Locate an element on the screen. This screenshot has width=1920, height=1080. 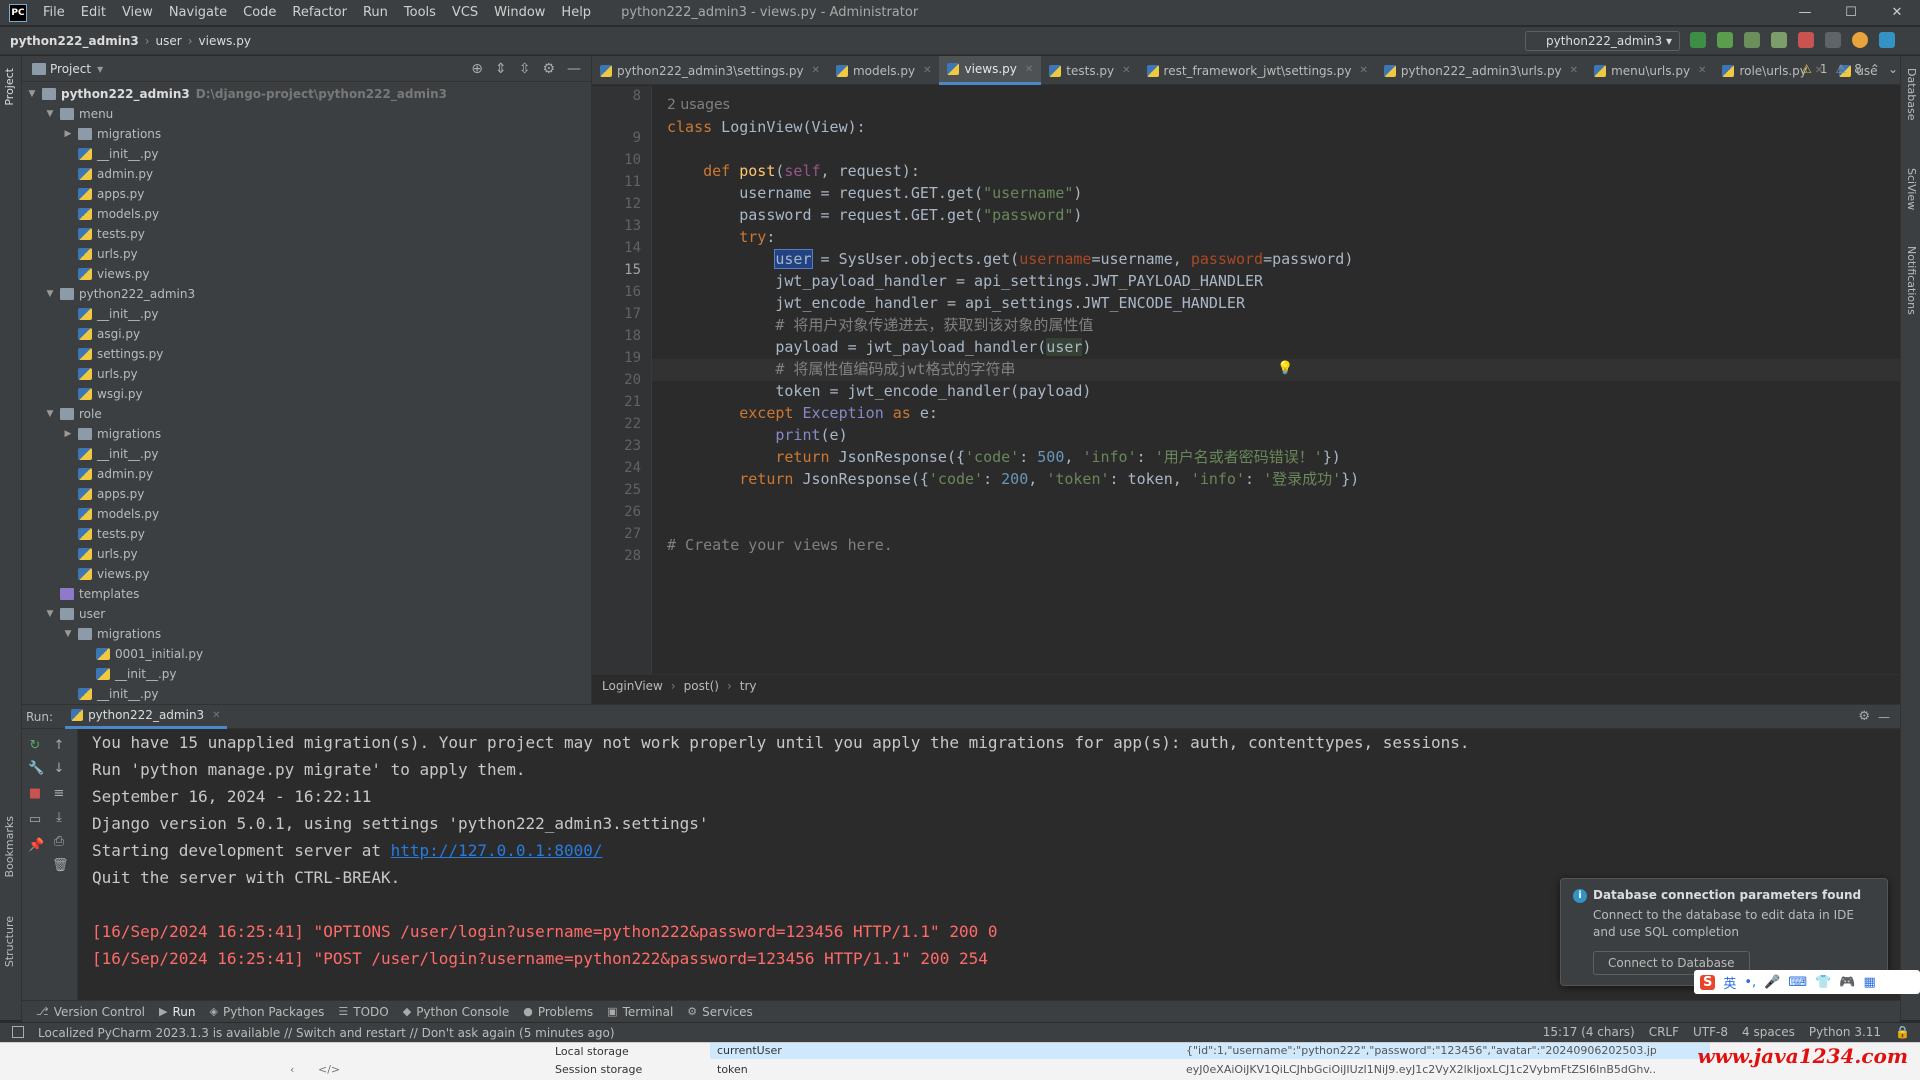
update-icon is located at coordinates (1860, 40).